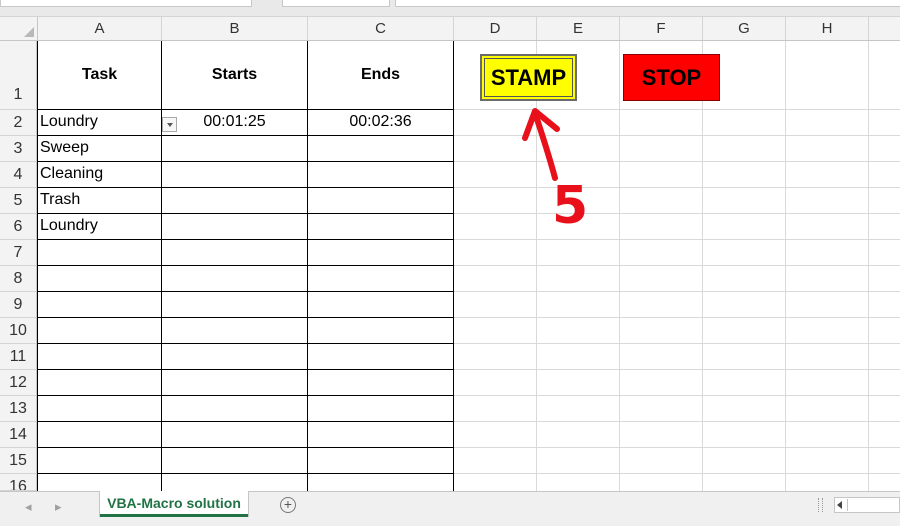  What do you see at coordinates (18, 123) in the screenshot?
I see `row-header-2: 2` at bounding box center [18, 123].